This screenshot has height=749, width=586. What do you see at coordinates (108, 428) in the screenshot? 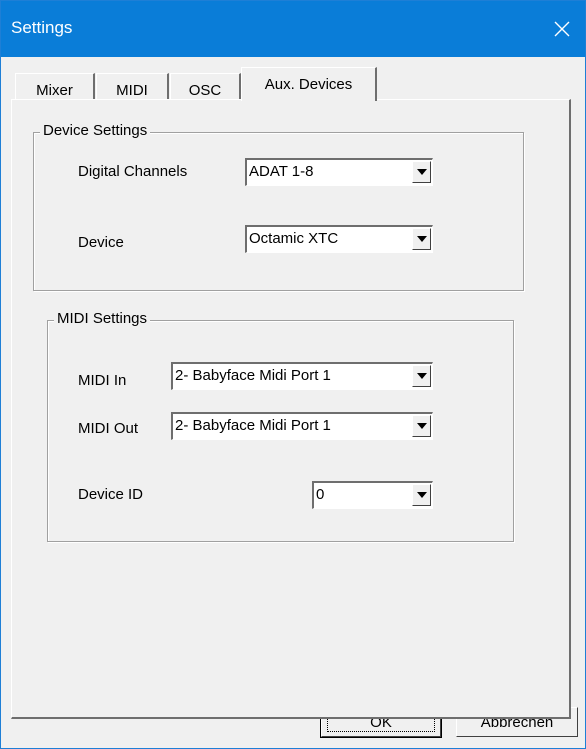
I see `midi-out-label: MIDI Out` at bounding box center [108, 428].